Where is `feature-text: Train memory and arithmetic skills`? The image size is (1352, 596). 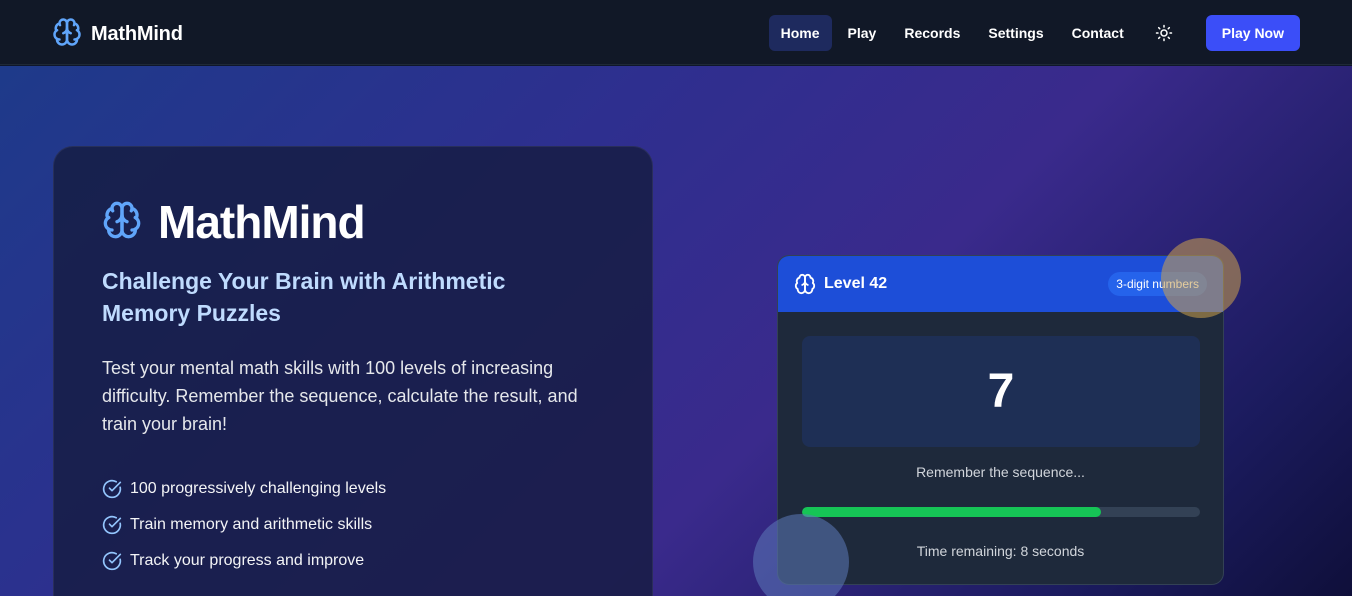 feature-text: Train memory and arithmetic skills is located at coordinates (251, 524).